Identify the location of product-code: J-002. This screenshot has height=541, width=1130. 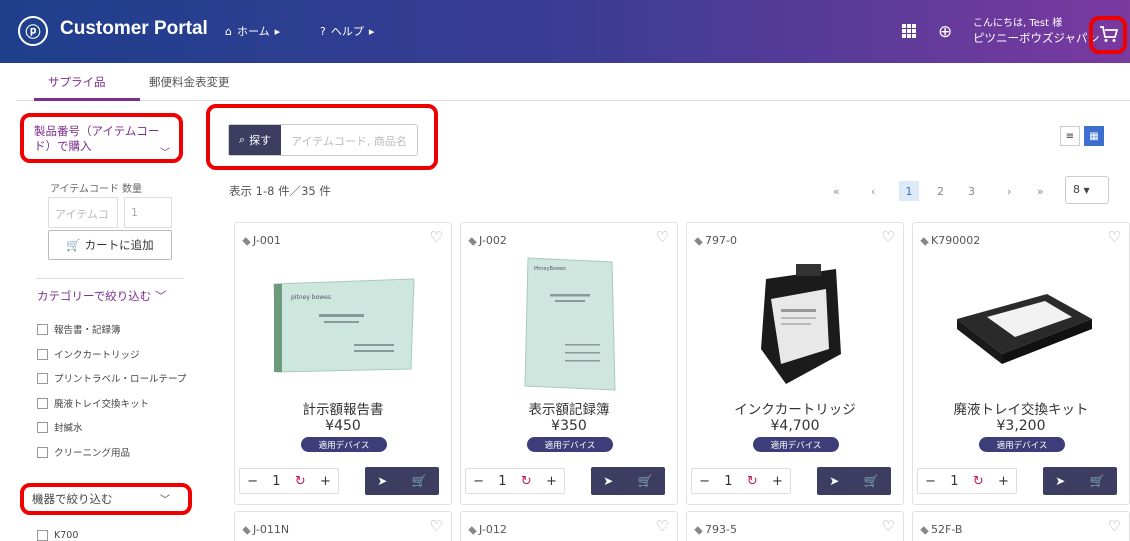
(487, 240).